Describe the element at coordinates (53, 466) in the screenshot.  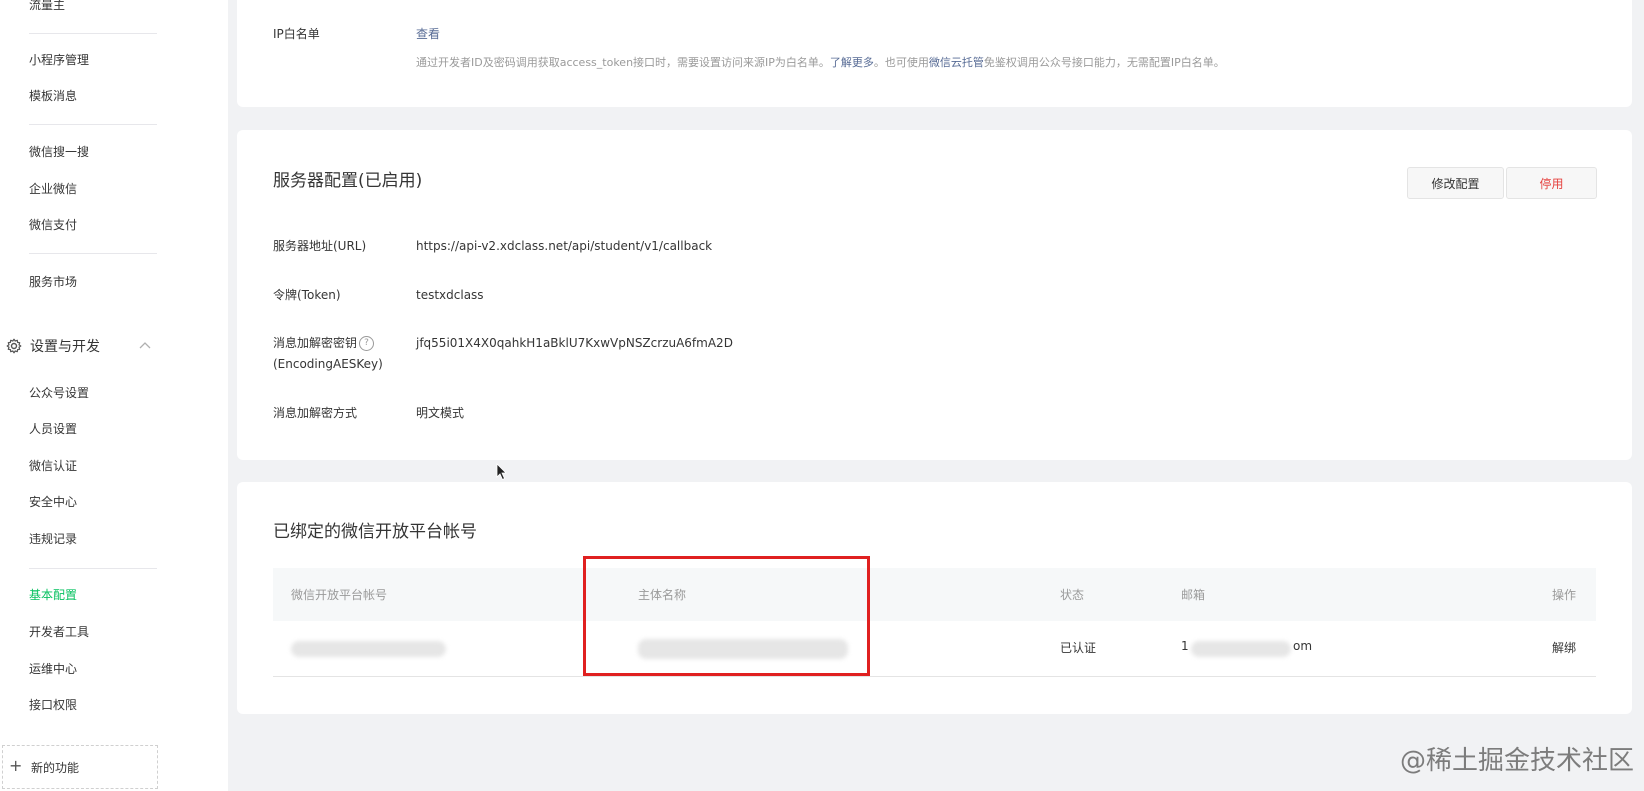
I see `sidebar-item-wechat-verification: 微信认证` at that location.